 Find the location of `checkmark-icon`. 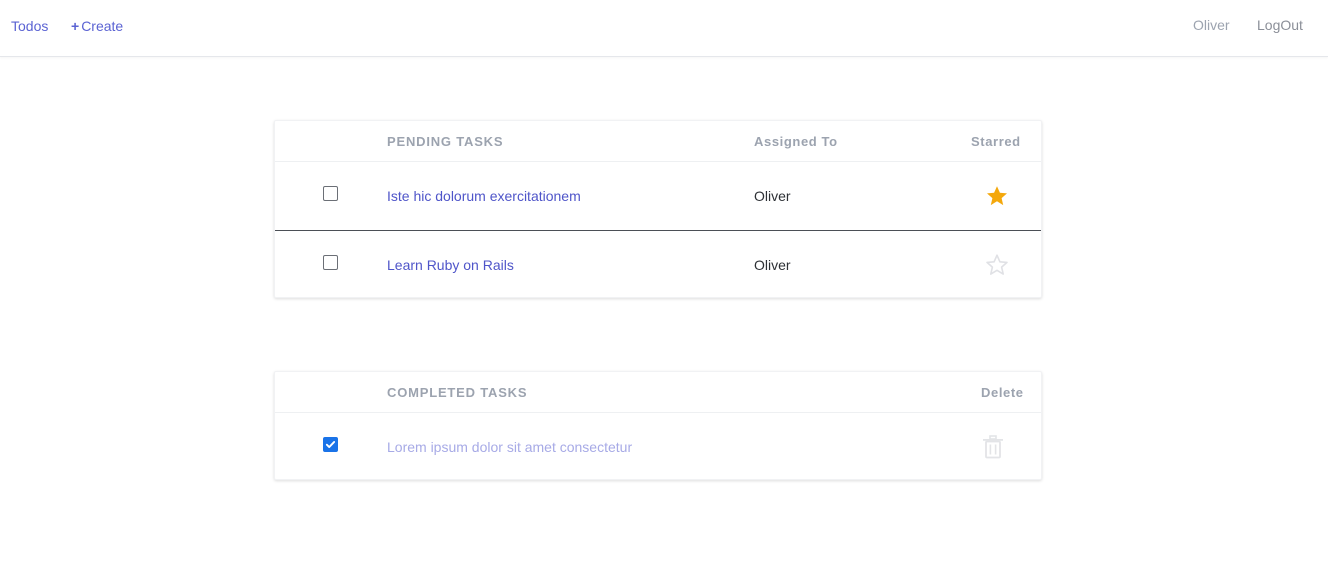

checkmark-icon is located at coordinates (330, 444).